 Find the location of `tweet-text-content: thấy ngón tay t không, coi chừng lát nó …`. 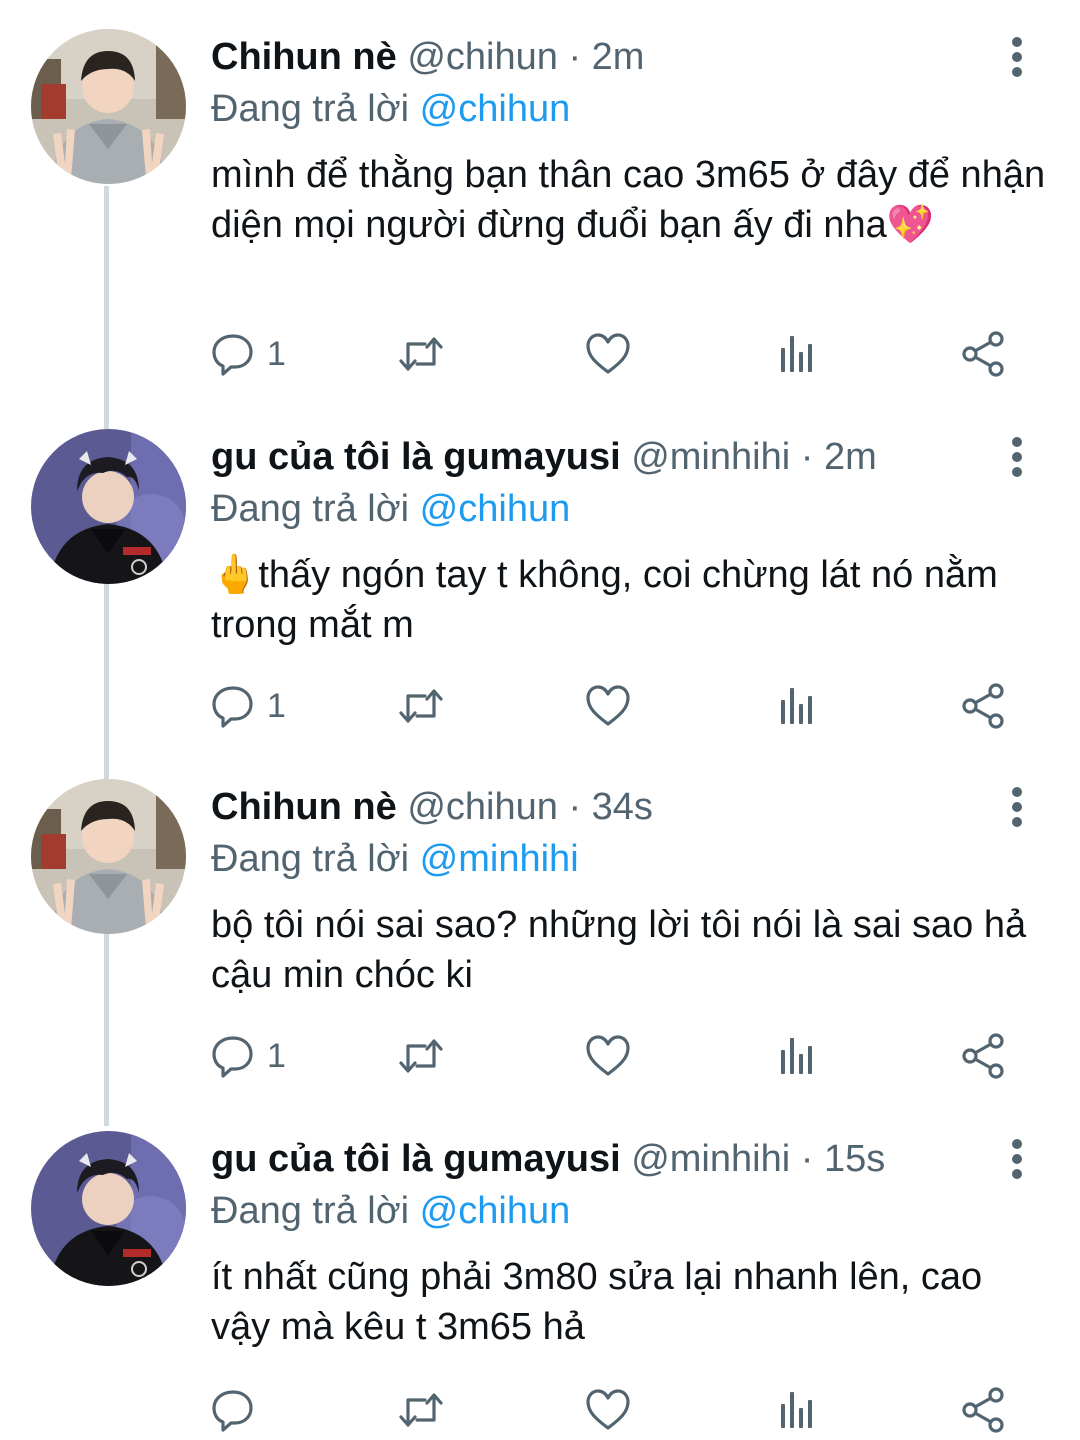

tweet-text-content: thấy ngón tay t không, coi chừng lát nó … is located at coordinates (604, 600).